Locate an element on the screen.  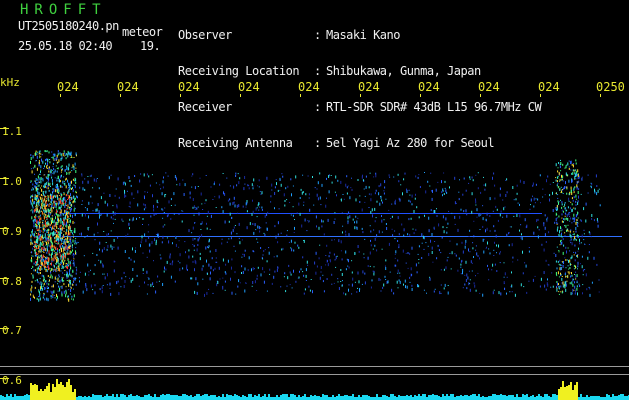
y-axis-unit: kHz is located at coordinates (10, 82).